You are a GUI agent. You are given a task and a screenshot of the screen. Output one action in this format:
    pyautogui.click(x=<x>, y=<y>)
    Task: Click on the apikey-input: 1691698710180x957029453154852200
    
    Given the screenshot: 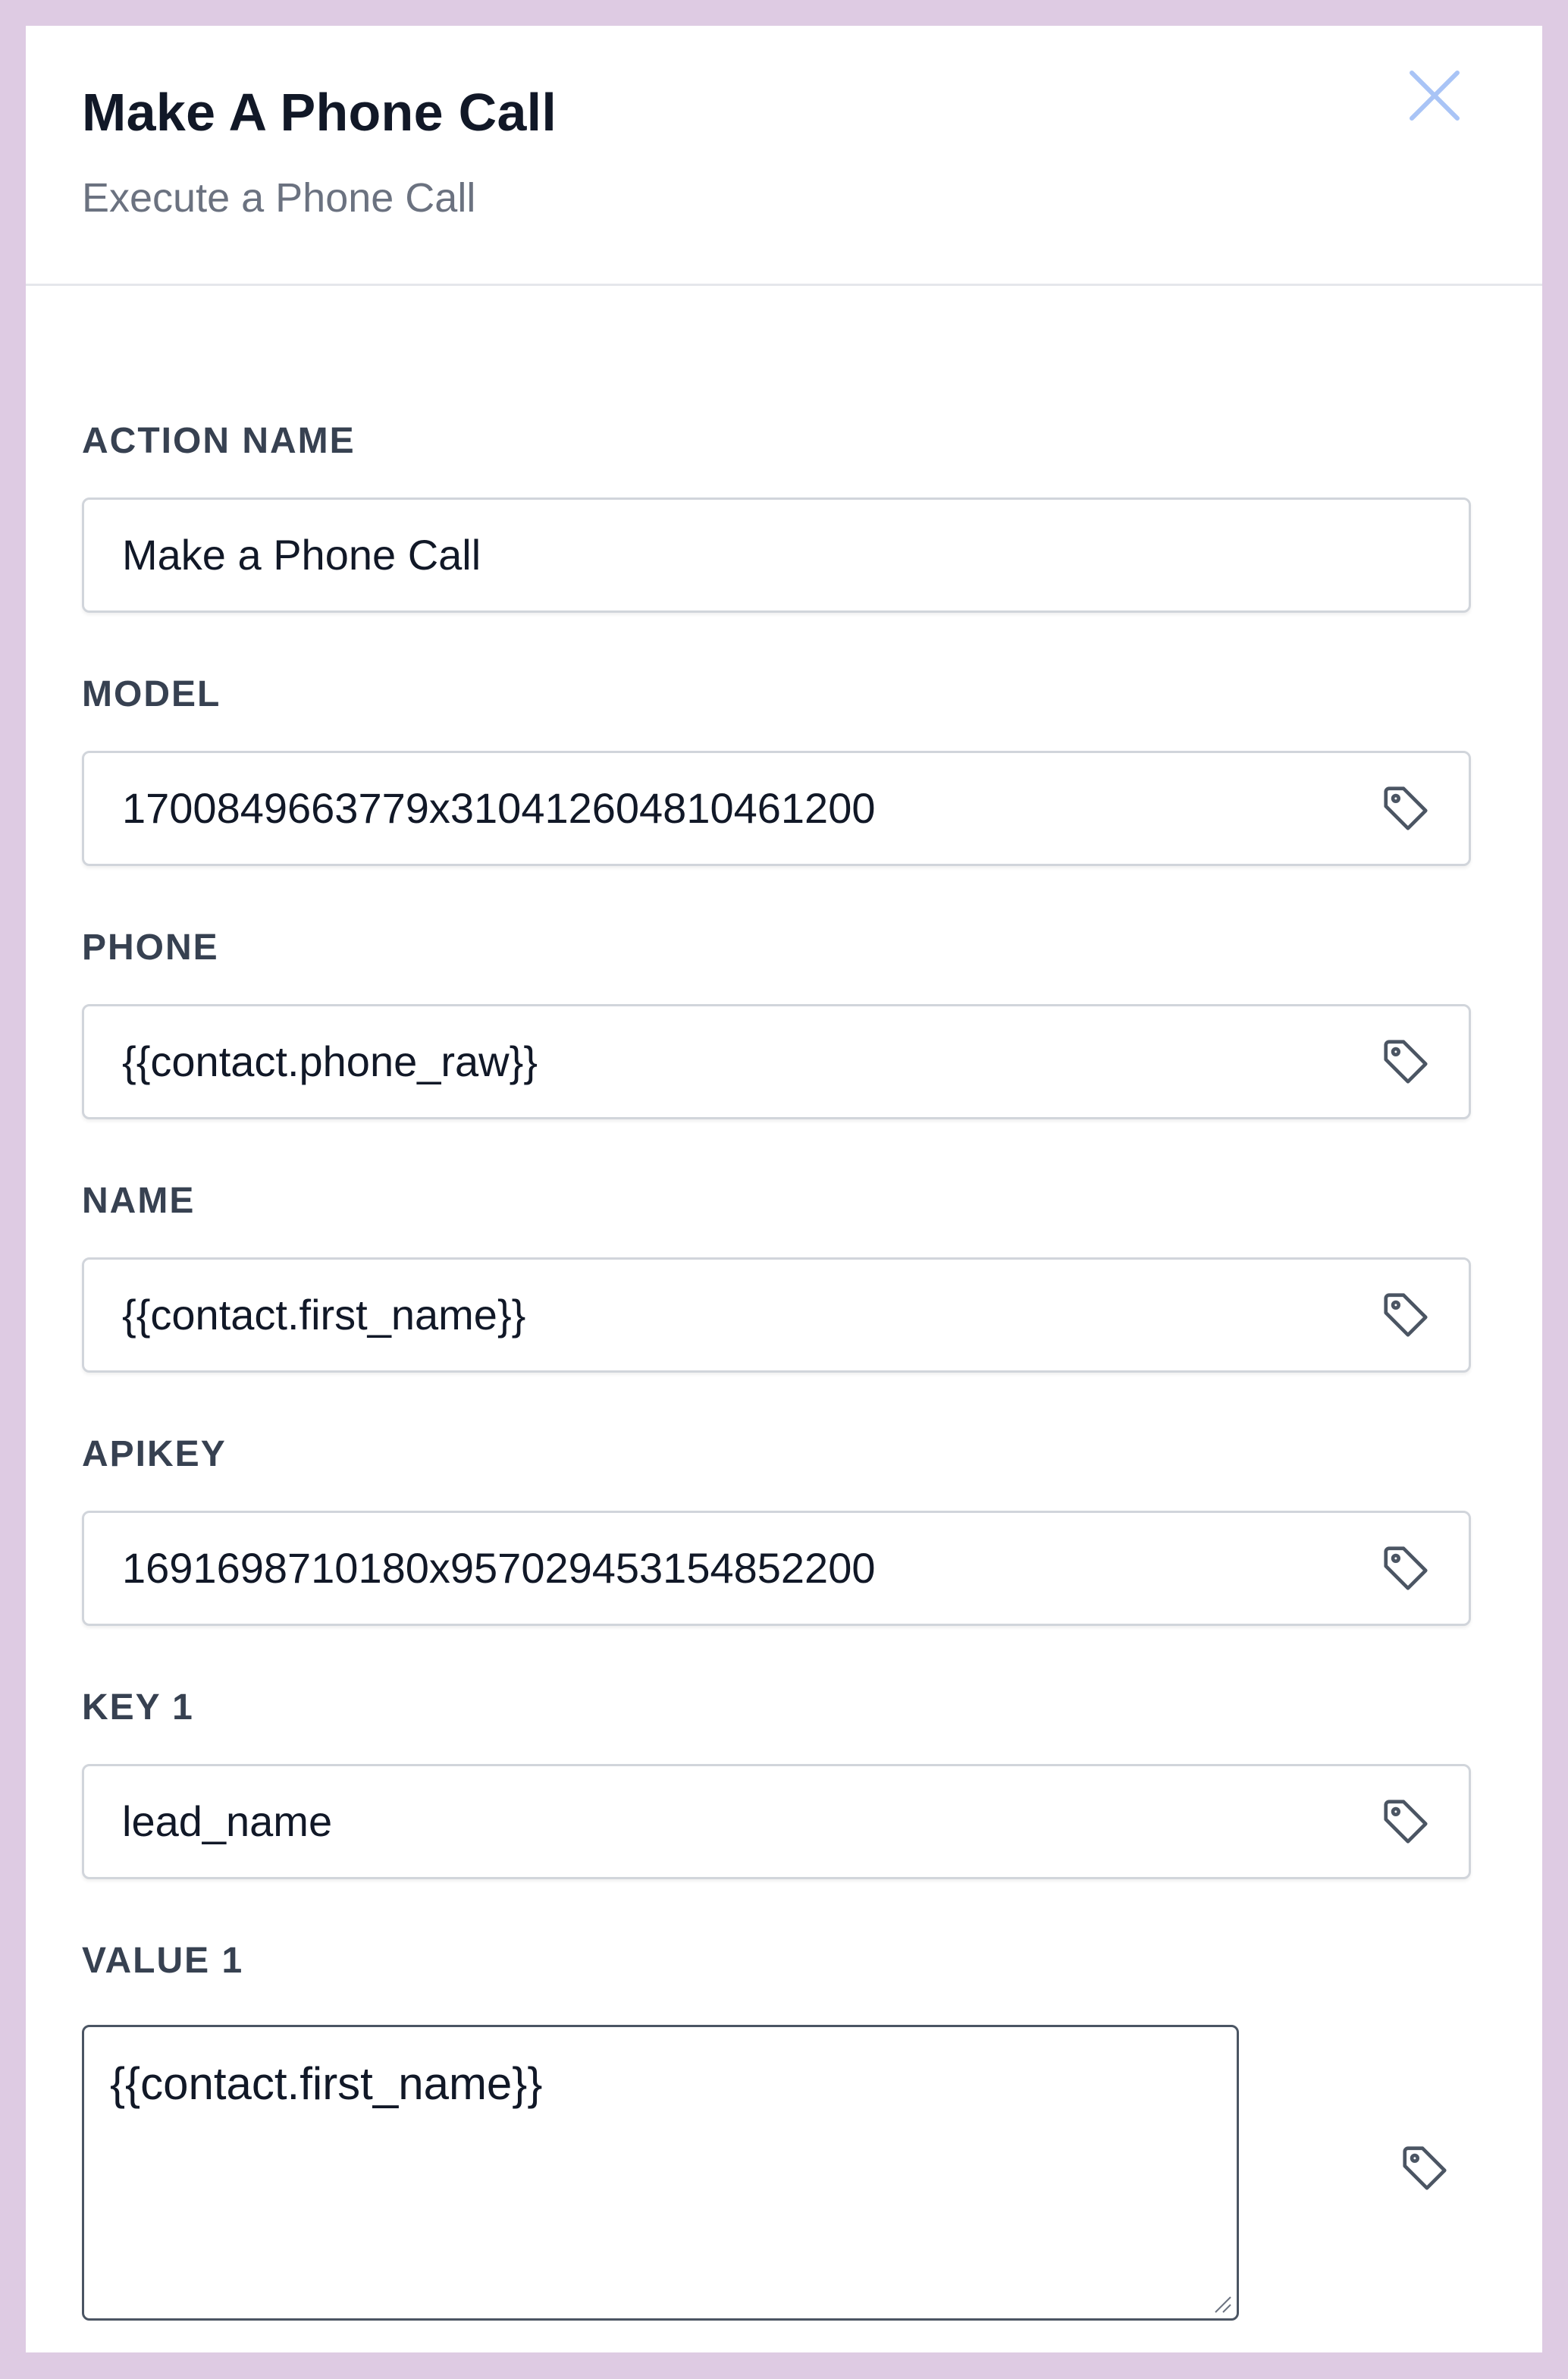 What is the action you would take?
    pyautogui.click(x=777, y=1568)
    